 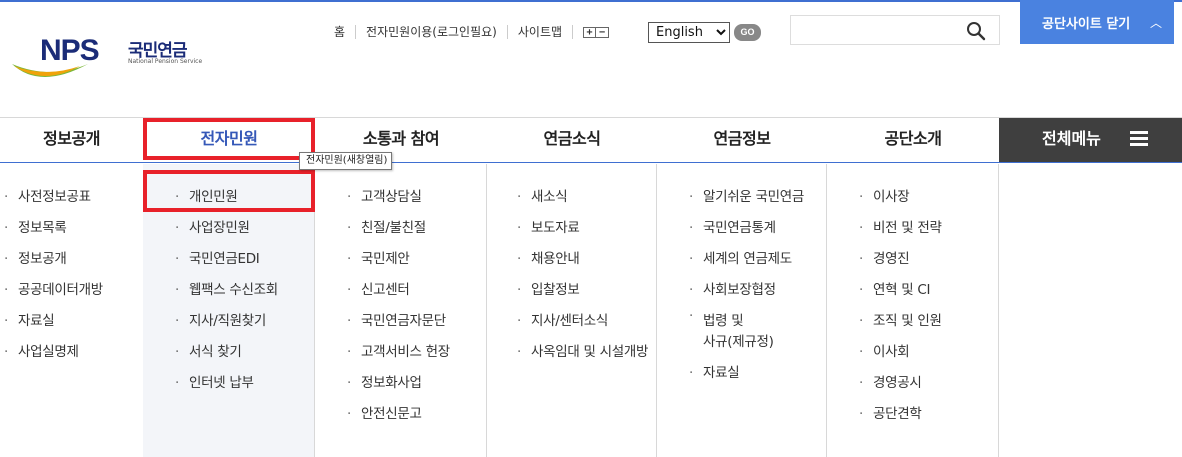 What do you see at coordinates (580, 228) in the screenshot?
I see `submenu-item: 보도자료` at bounding box center [580, 228].